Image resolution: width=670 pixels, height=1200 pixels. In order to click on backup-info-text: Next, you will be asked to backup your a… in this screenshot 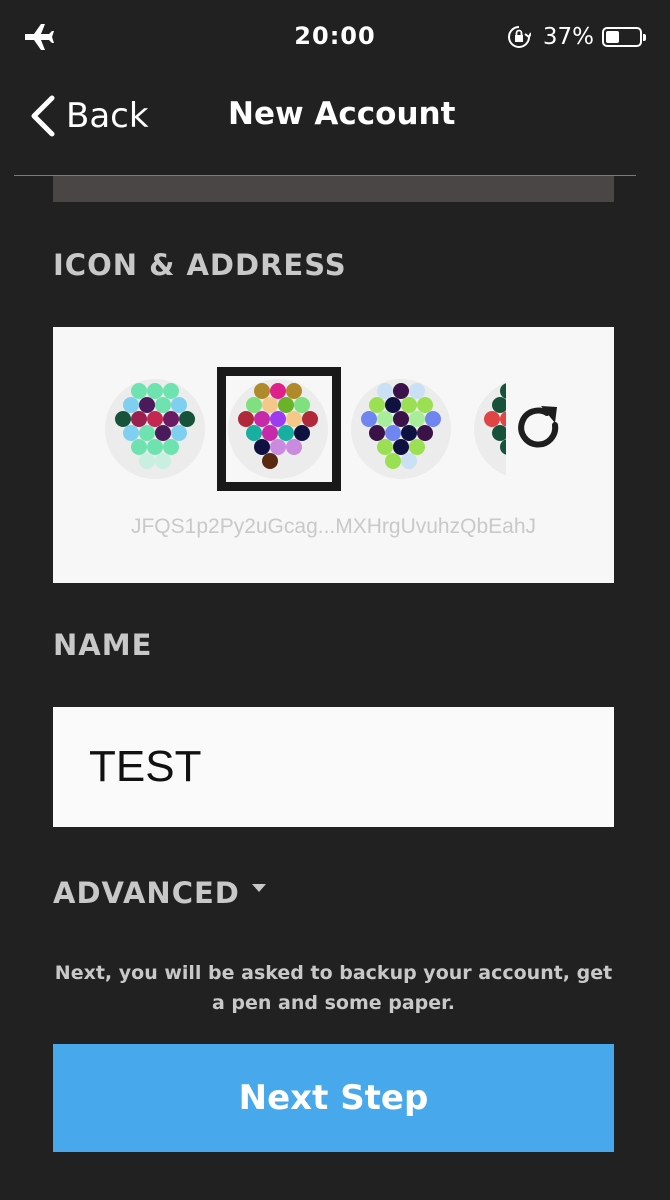, I will do `click(333, 988)`.